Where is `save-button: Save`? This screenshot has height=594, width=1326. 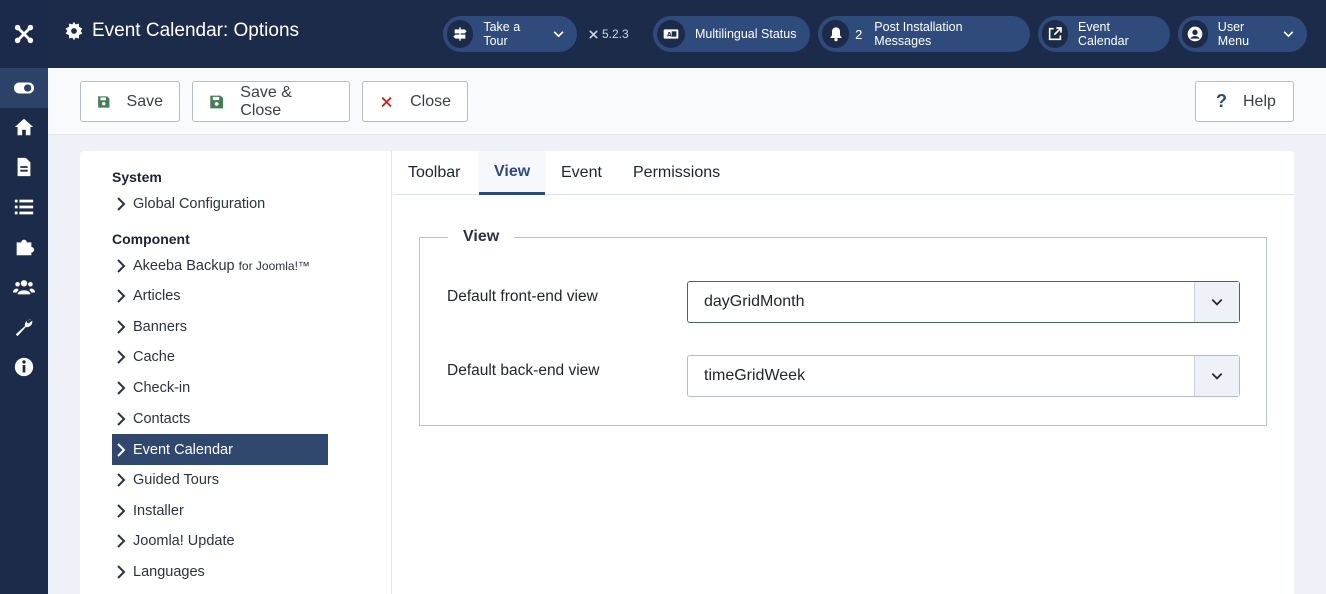
save-button: Save is located at coordinates (130, 101).